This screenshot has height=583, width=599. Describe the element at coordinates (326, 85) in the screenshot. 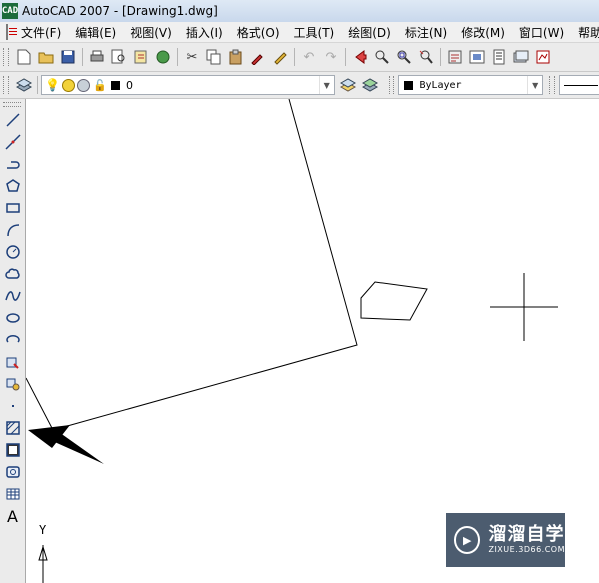

I see `layer-dropdown-arrow: ▼` at that location.